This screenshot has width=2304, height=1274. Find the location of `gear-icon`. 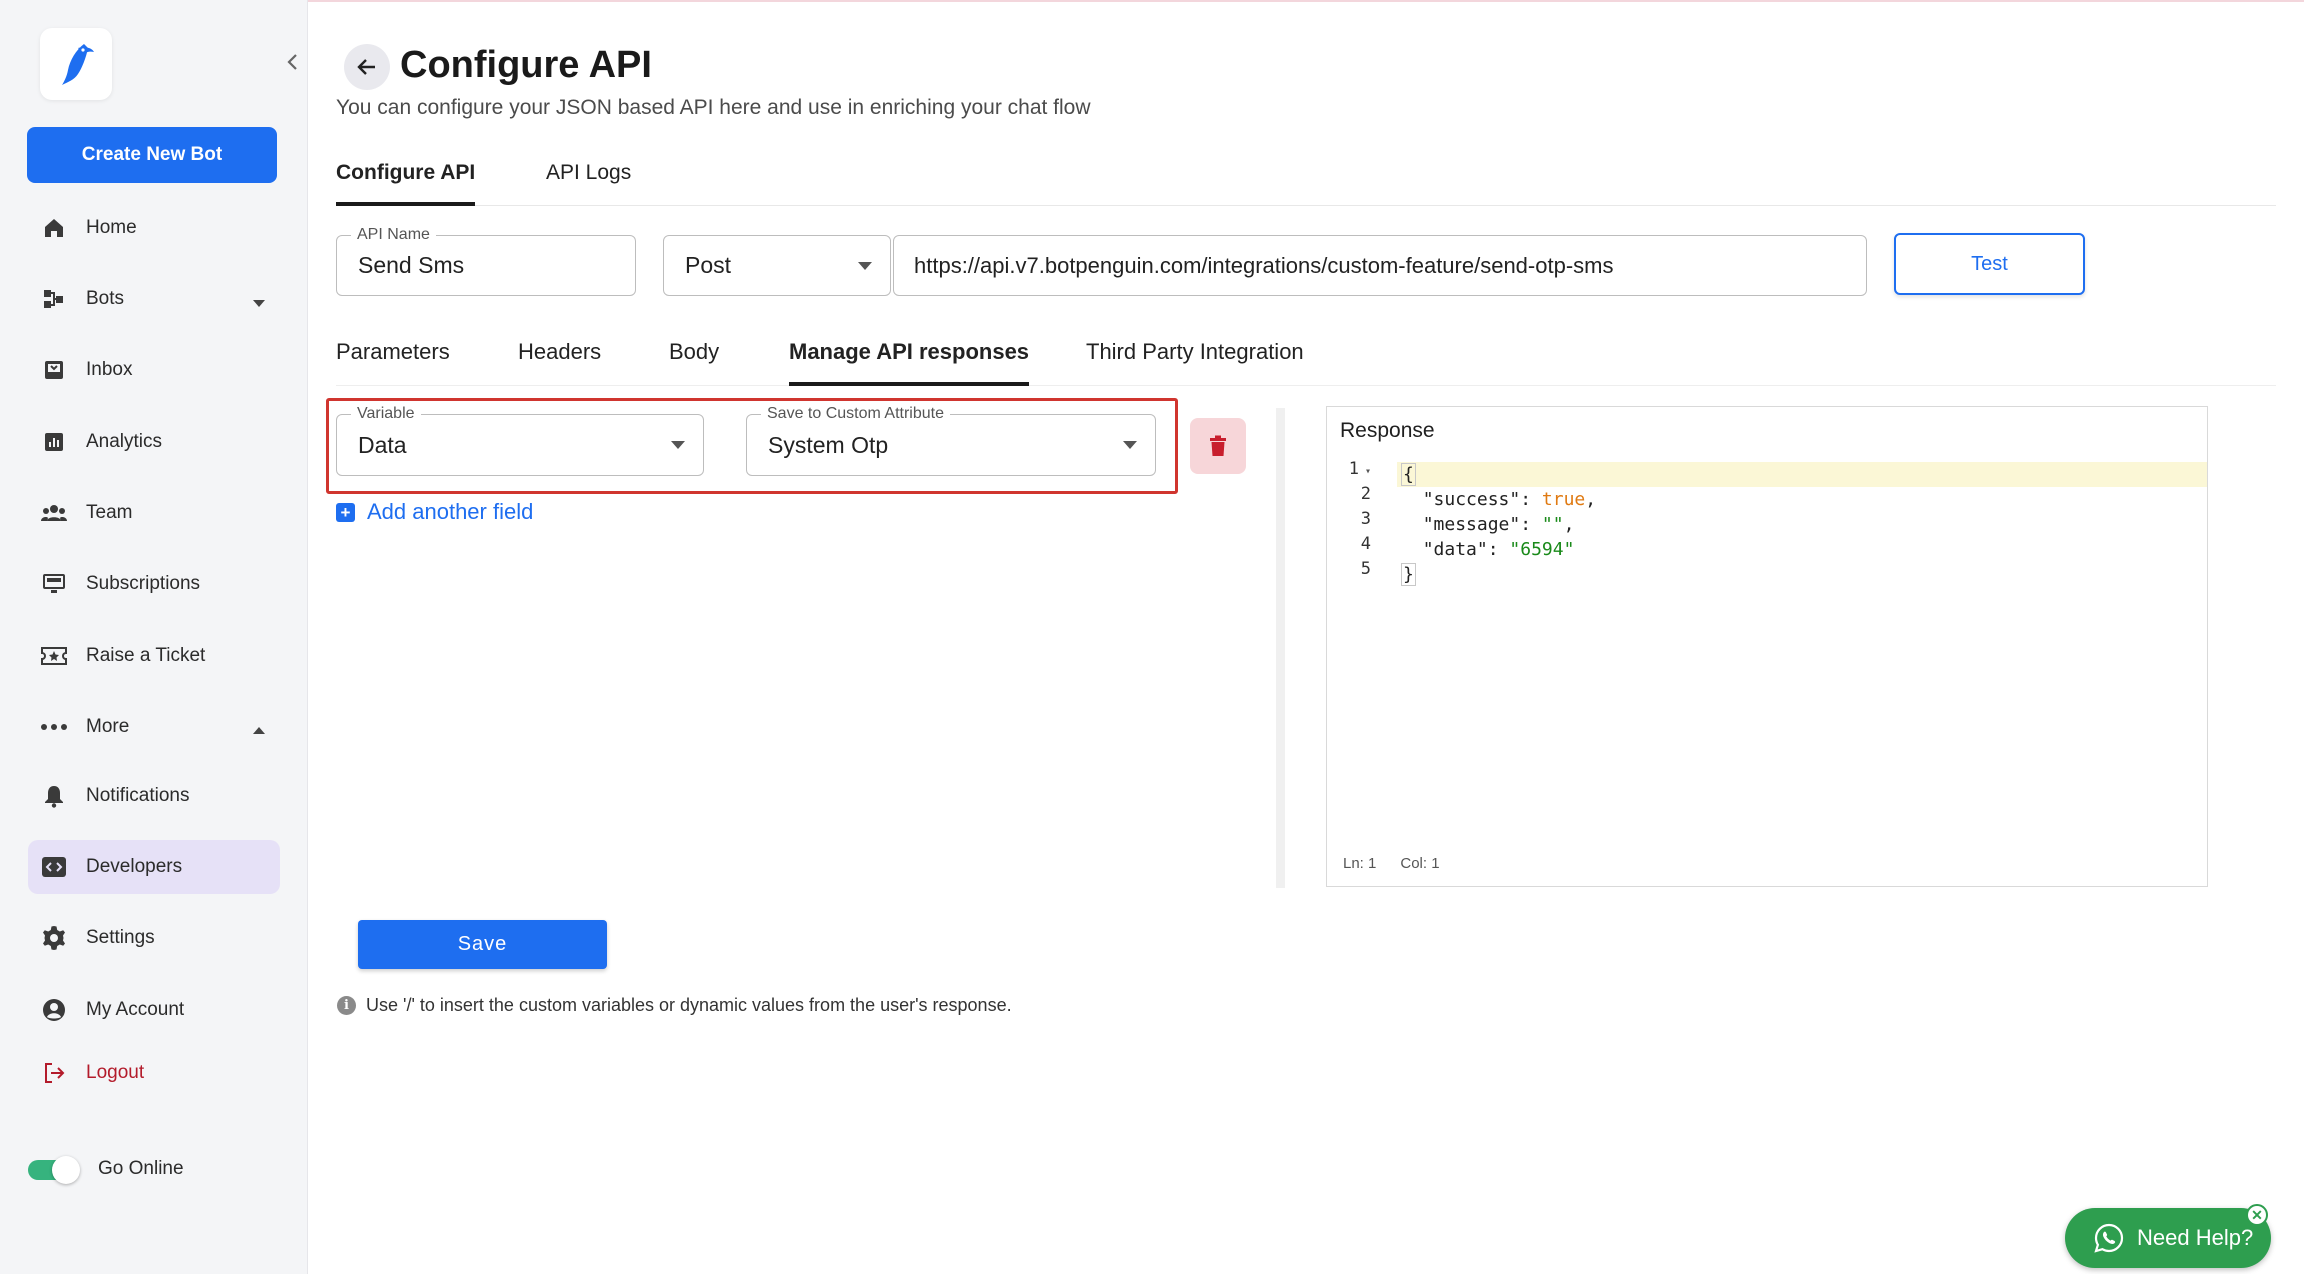

gear-icon is located at coordinates (54, 938).